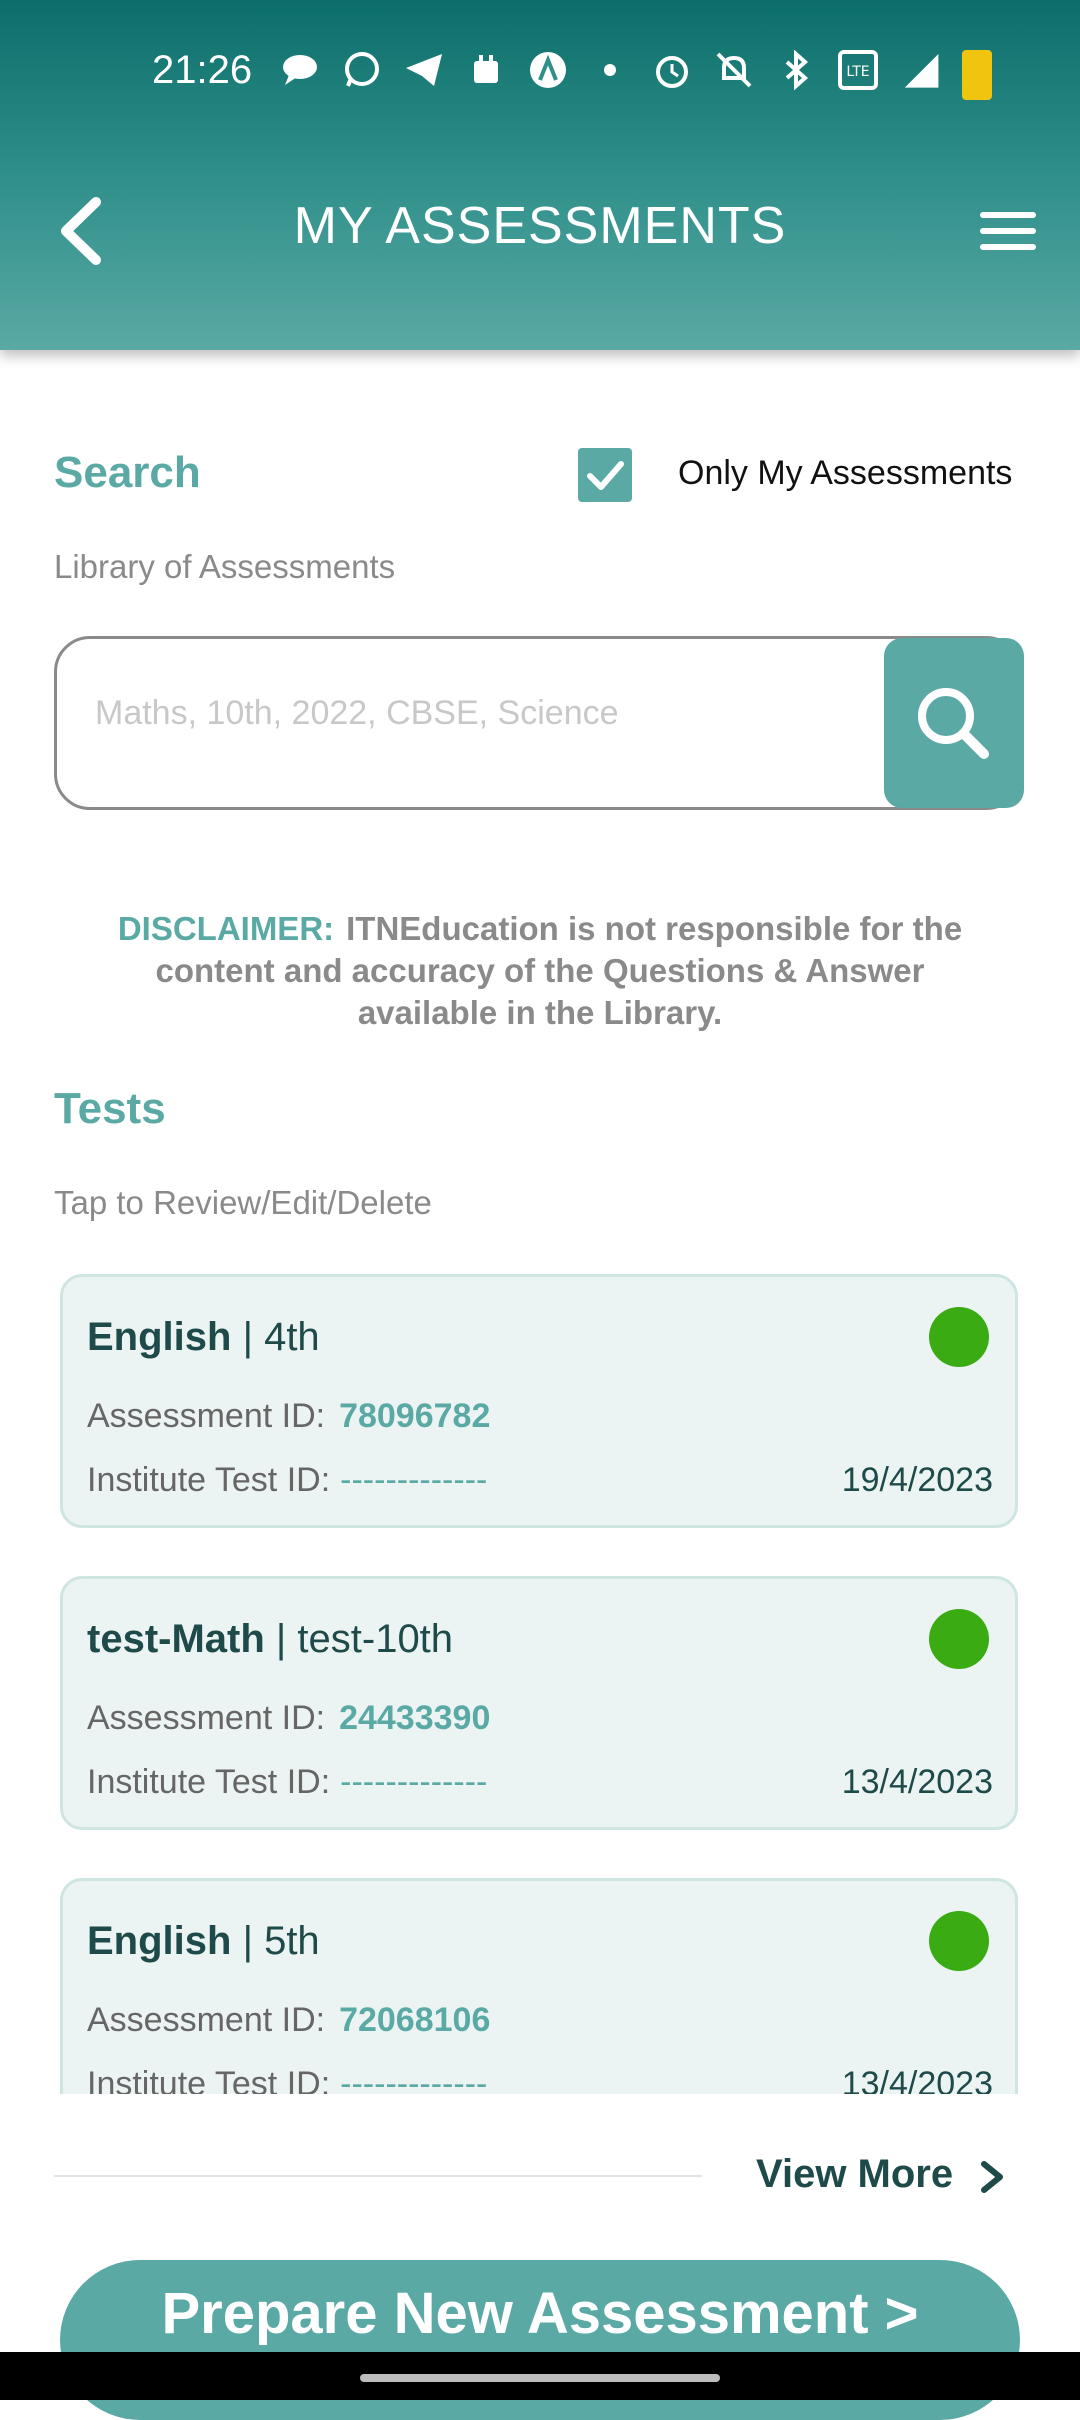 This screenshot has width=1080, height=2420. I want to click on test-grade: | 4th, so click(275, 1337).